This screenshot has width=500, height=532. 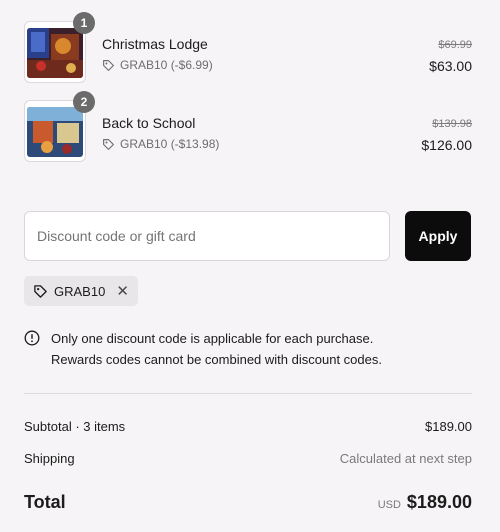 I want to click on divider, so click(x=248, y=393).